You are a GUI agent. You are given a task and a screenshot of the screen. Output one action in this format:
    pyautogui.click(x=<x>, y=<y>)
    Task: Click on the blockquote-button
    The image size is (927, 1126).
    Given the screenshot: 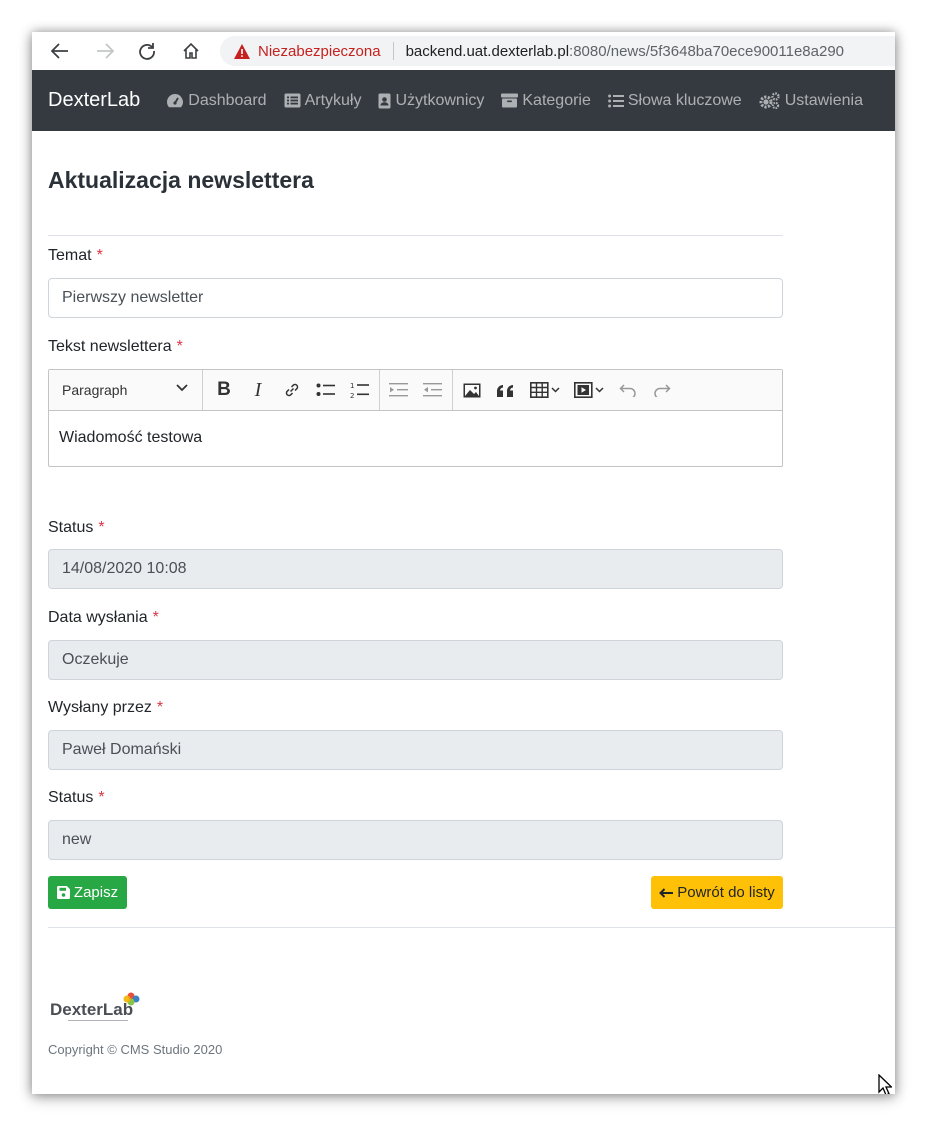 What is the action you would take?
    pyautogui.click(x=506, y=390)
    